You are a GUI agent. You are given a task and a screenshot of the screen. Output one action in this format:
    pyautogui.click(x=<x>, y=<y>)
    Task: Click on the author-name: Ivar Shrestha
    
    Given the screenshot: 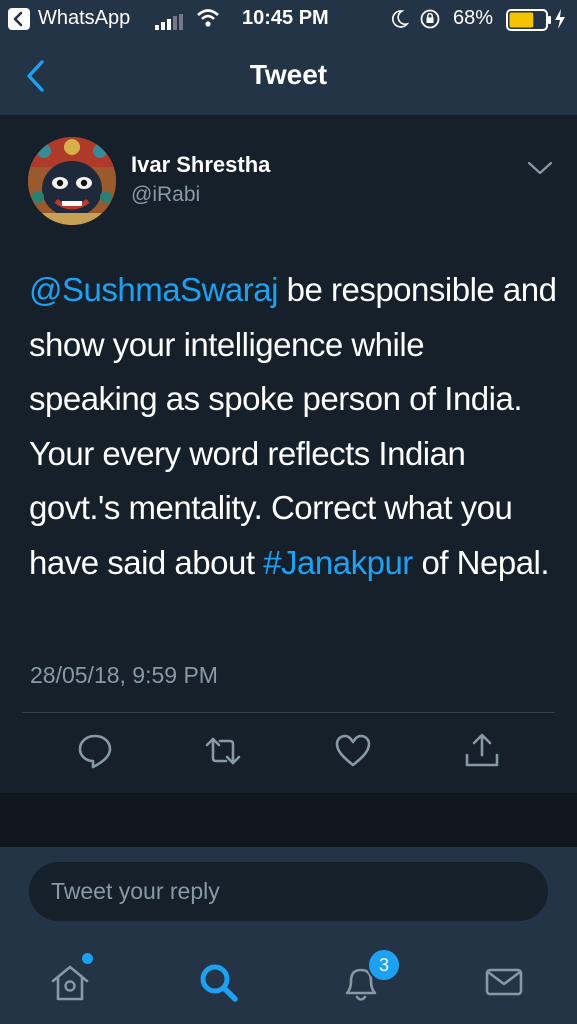 What is the action you would take?
    pyautogui.click(x=200, y=165)
    